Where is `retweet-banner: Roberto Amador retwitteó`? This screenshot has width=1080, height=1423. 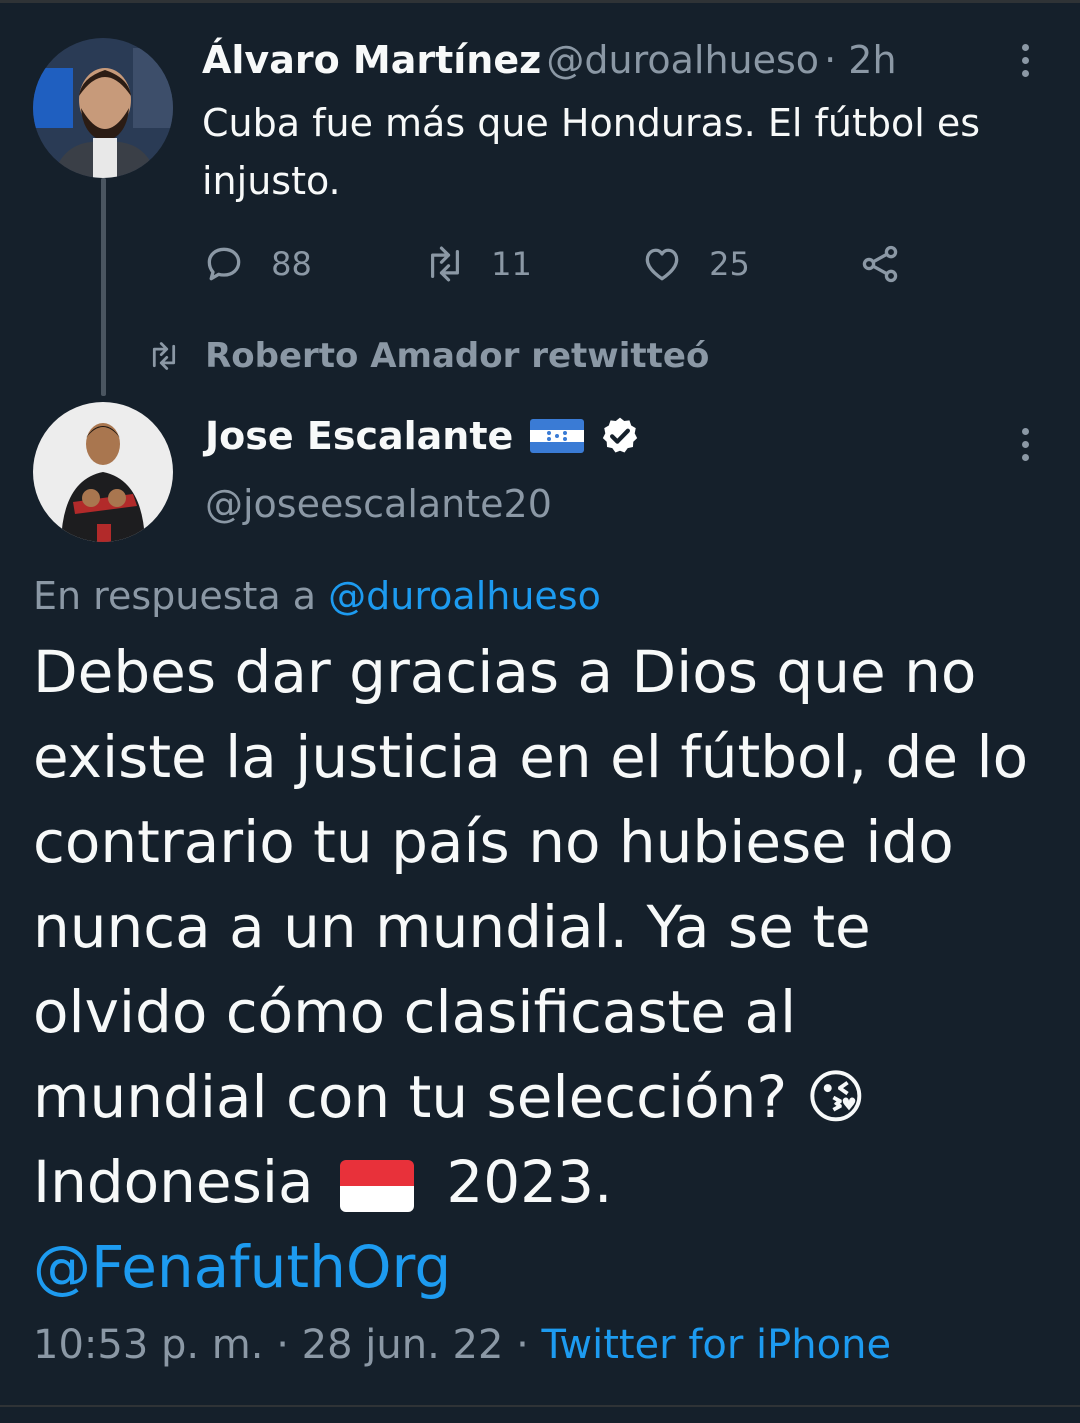
retweet-banner: Roberto Amador retwitteó is located at coordinates (427, 361).